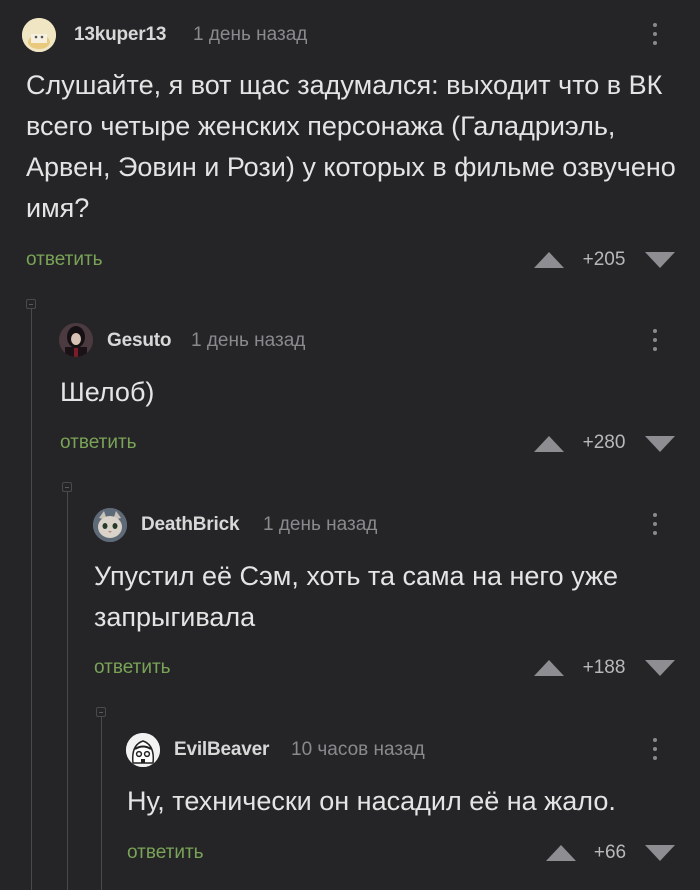 This screenshot has height=890, width=700. Describe the element at coordinates (604, 442) in the screenshot. I see `rating-count: +280` at that location.